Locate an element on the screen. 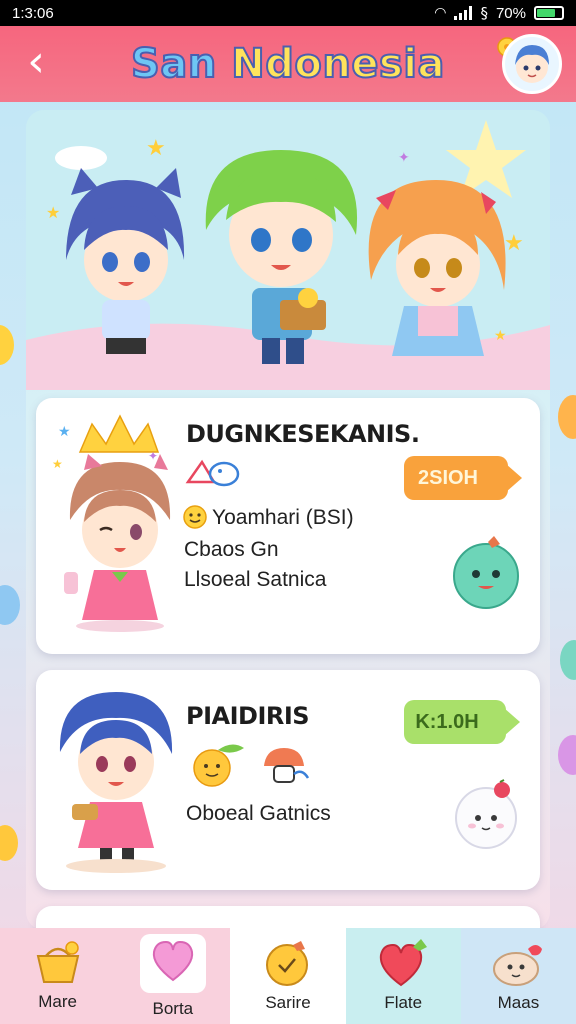  strawberry-icon is located at coordinates (404, 963).